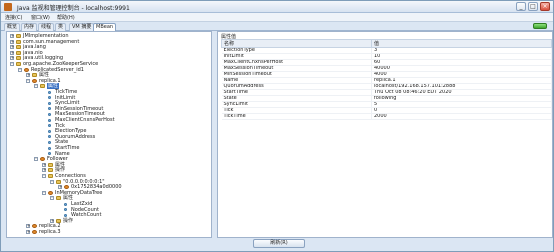 The height and width of the screenshot is (252, 554). Describe the element at coordinates (29, 27) in the screenshot. I see `tab-memory: 内存` at that location.